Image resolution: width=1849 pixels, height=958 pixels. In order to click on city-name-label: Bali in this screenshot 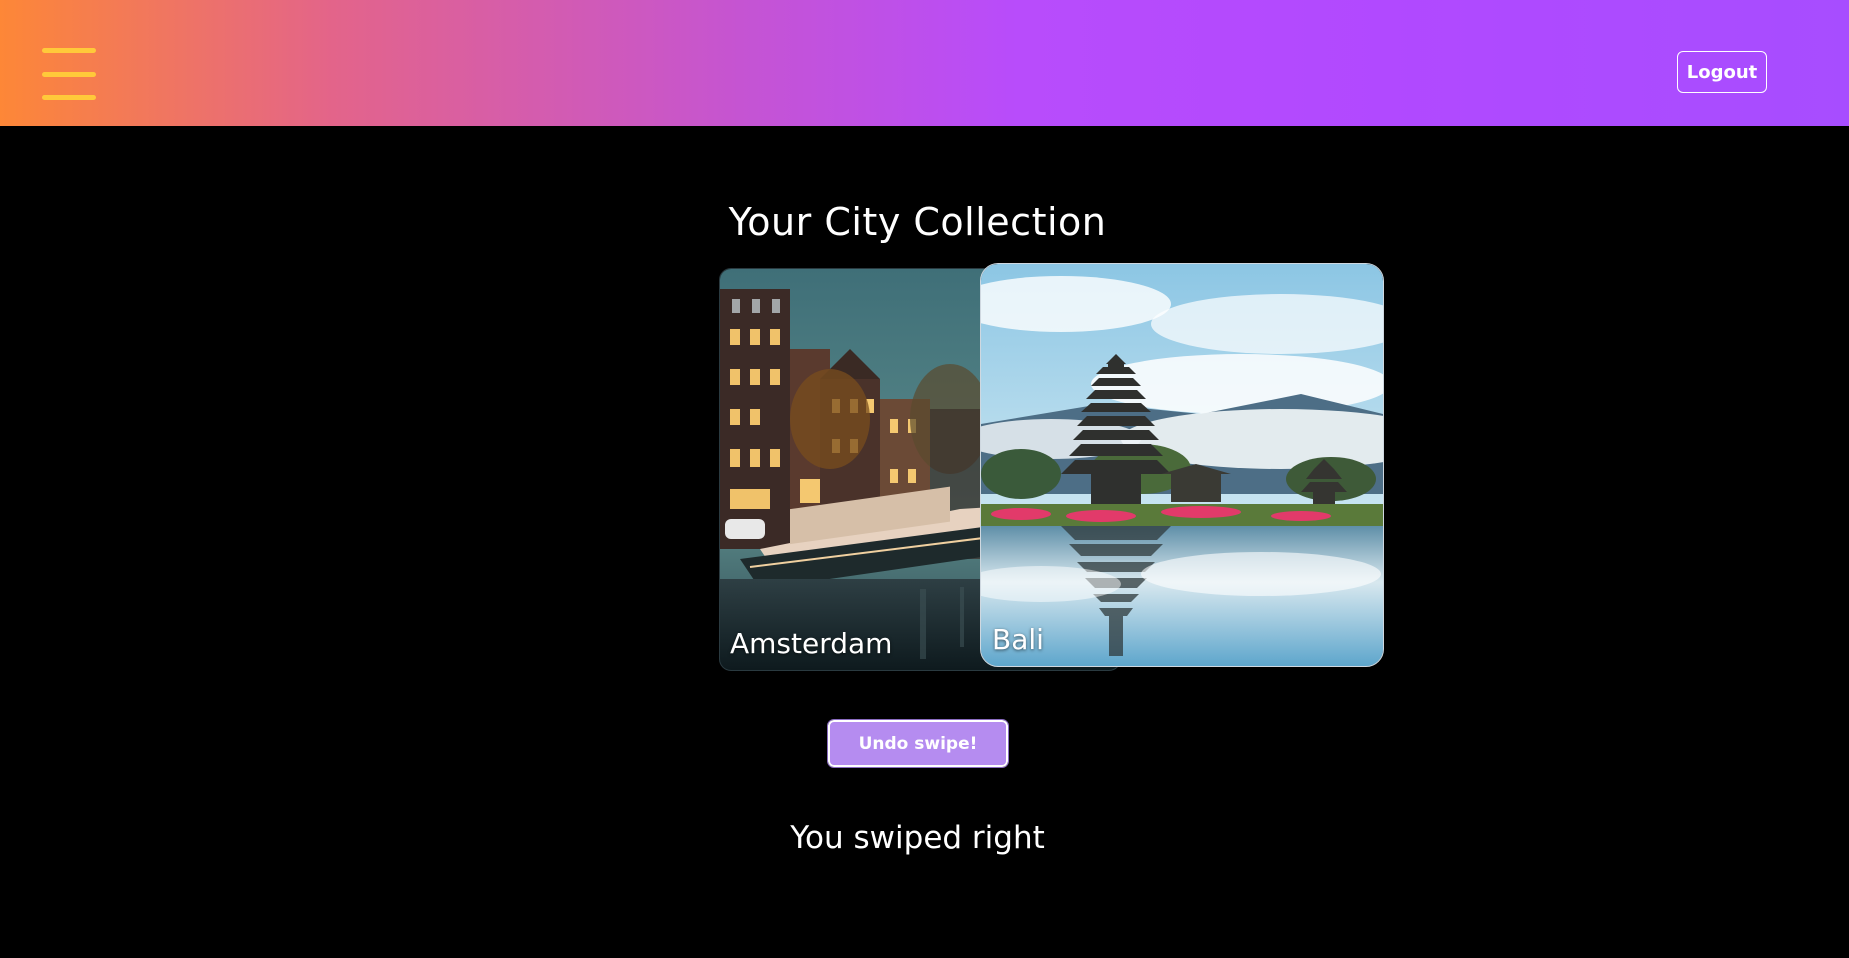, I will do `click(1018, 639)`.